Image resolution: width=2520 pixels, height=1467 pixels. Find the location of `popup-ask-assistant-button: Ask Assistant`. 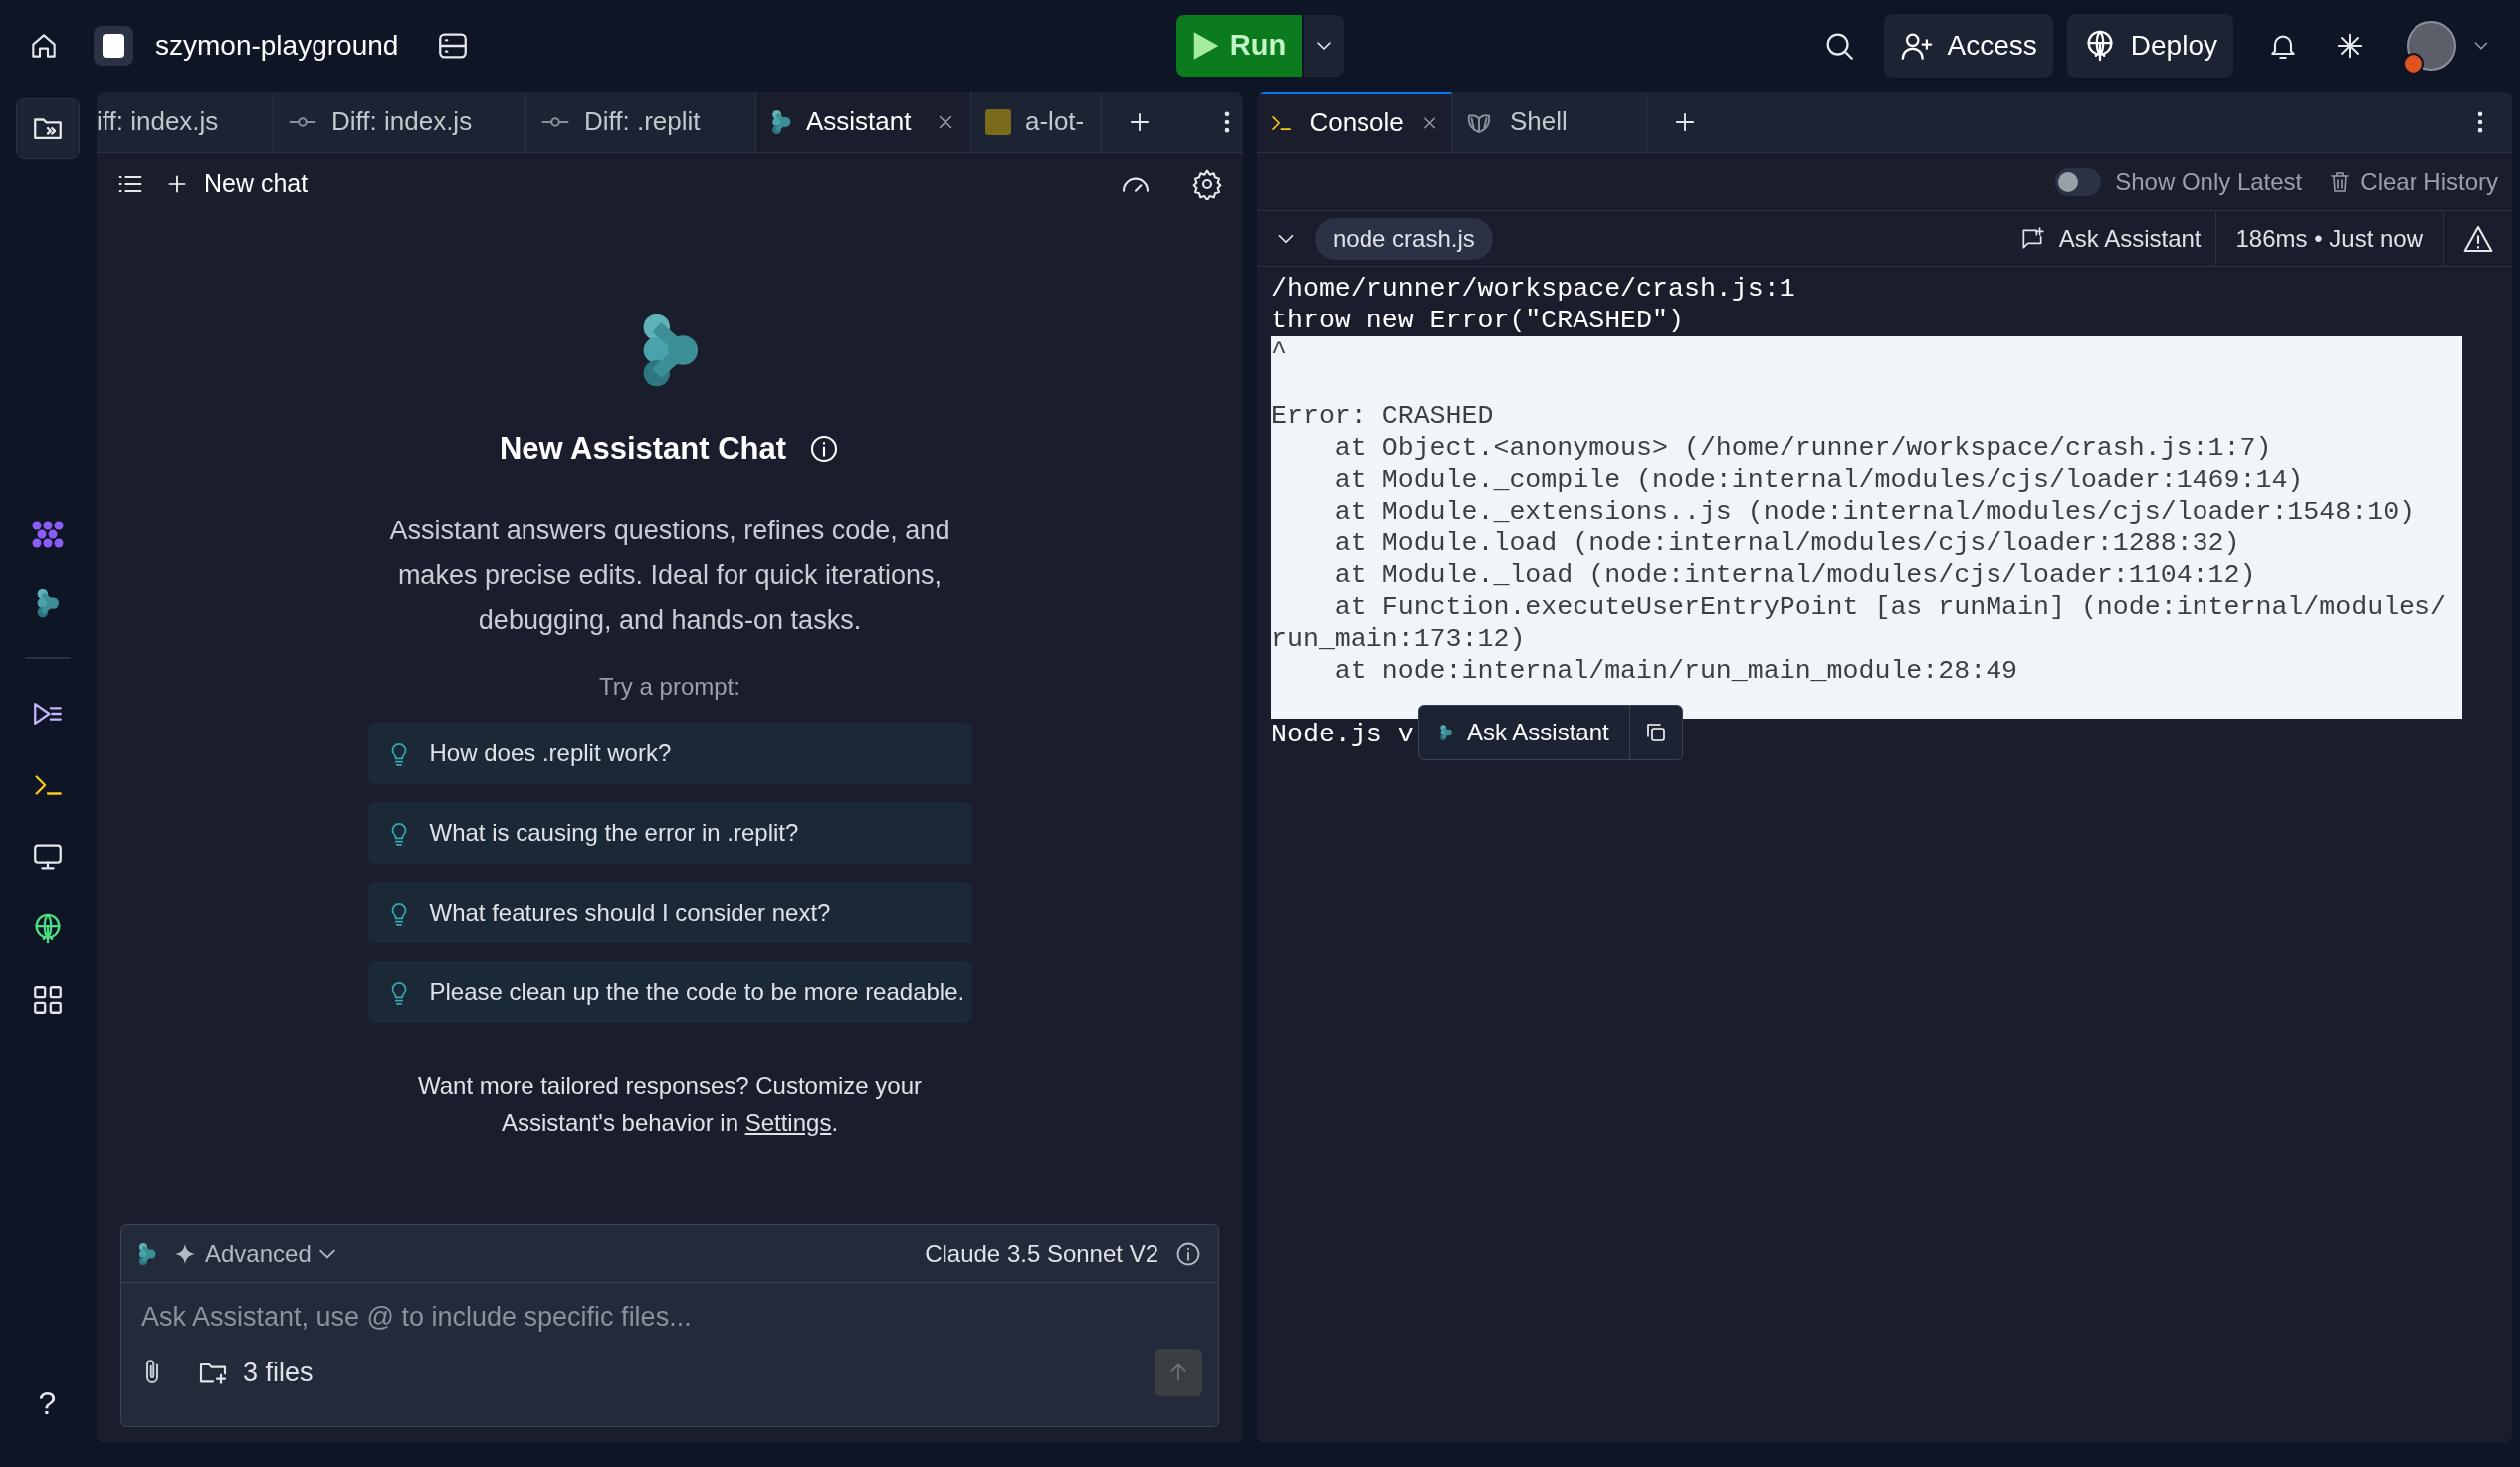

popup-ask-assistant-button: Ask Assistant is located at coordinates (1524, 732).